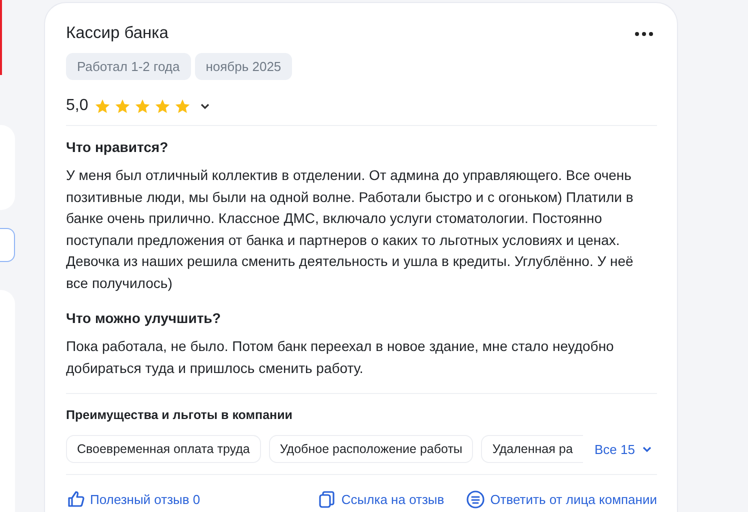 This screenshot has width=748, height=512. Describe the element at coordinates (623, 449) in the screenshot. I see `show-all-button: Все 15` at that location.